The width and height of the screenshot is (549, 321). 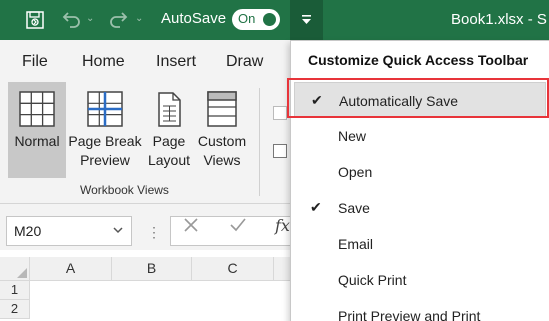 What do you see at coordinates (280, 151) in the screenshot?
I see `gridlines-checkbox` at bounding box center [280, 151].